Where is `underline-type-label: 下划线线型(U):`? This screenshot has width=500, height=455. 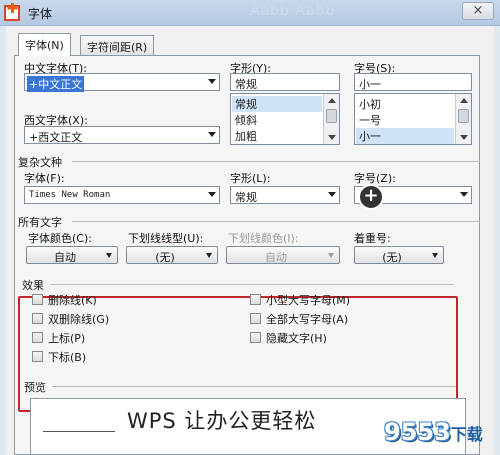 underline-type-label: 下划线线型(U): is located at coordinates (166, 238).